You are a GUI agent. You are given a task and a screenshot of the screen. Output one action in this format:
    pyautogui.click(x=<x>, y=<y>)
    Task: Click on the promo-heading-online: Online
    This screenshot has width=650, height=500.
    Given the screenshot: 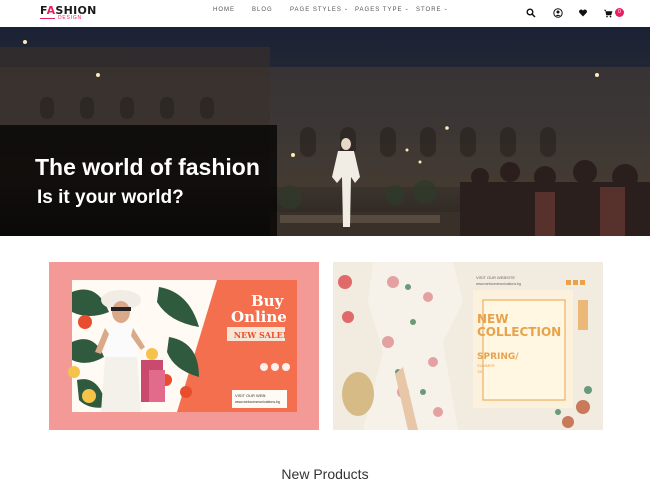 What is the action you would take?
    pyautogui.click(x=259, y=317)
    